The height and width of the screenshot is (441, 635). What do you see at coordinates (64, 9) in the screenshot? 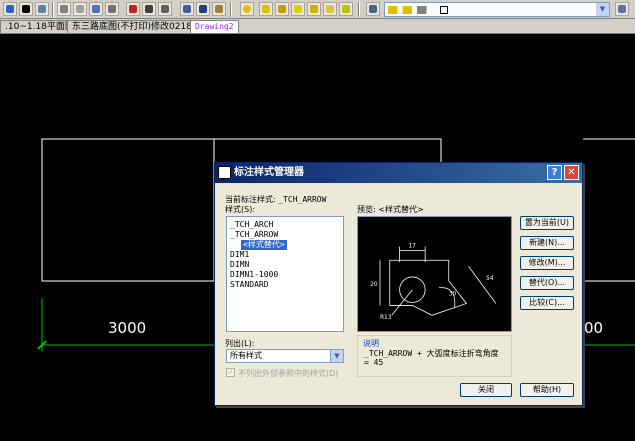
I see `grid-icon` at bounding box center [64, 9].